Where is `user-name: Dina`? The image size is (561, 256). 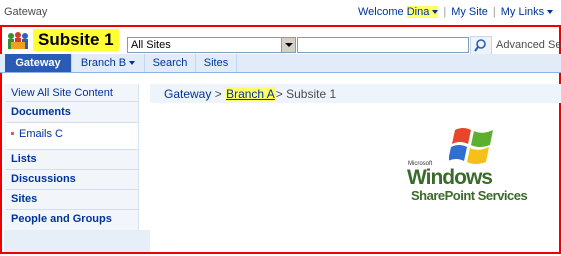
user-name: Dina is located at coordinates (422, 12).